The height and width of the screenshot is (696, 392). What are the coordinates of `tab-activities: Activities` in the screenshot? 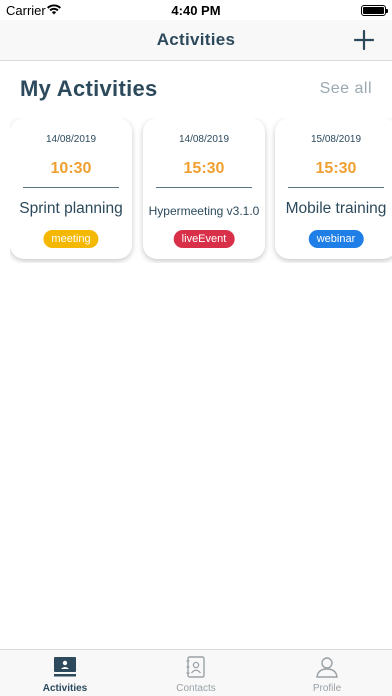 It's located at (65, 673).